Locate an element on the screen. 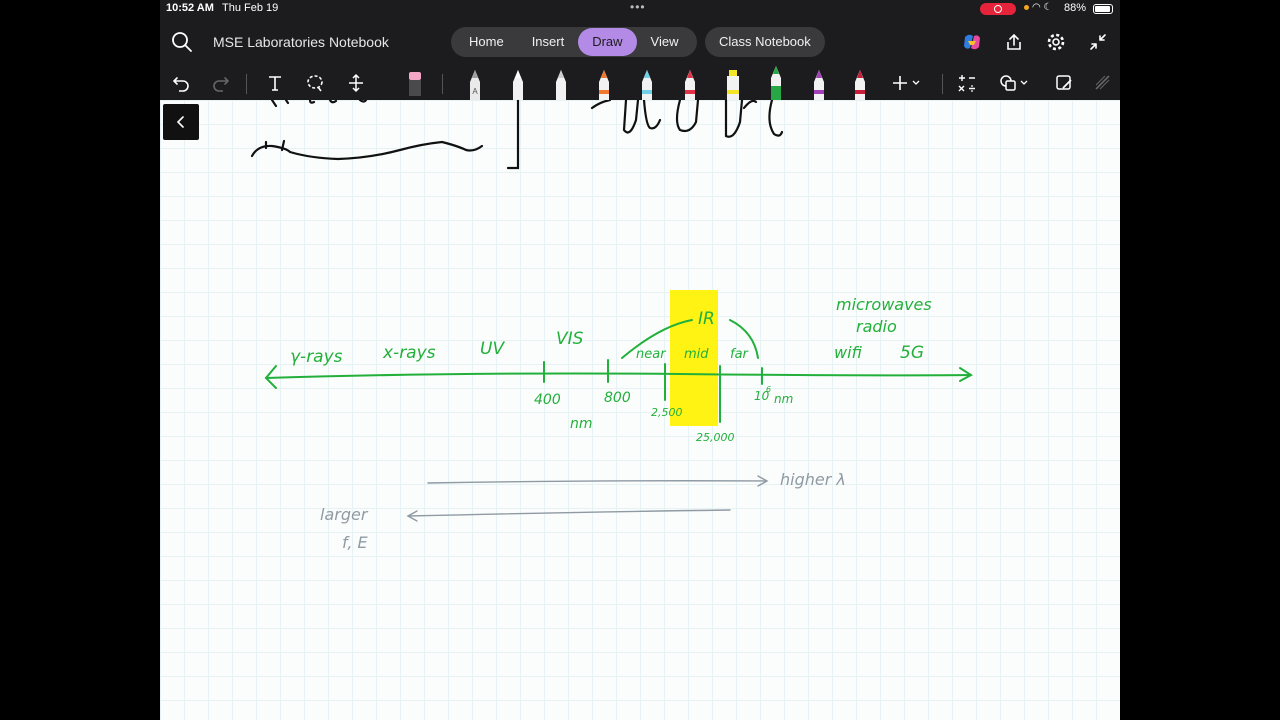 The height and width of the screenshot is (720, 1280). share-icon is located at coordinates (1014, 42).